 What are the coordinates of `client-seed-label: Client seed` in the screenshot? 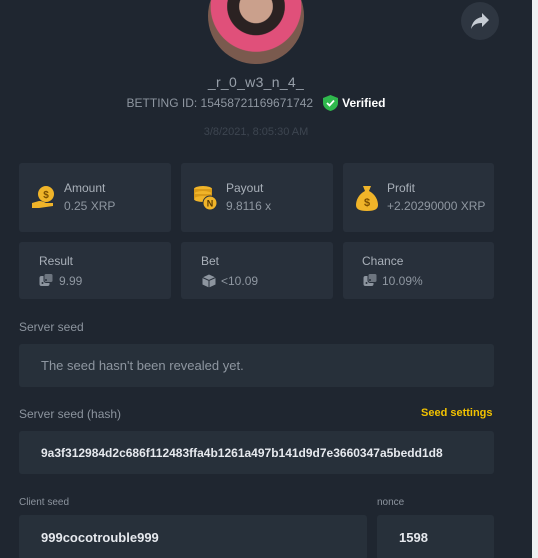 It's located at (44, 502).